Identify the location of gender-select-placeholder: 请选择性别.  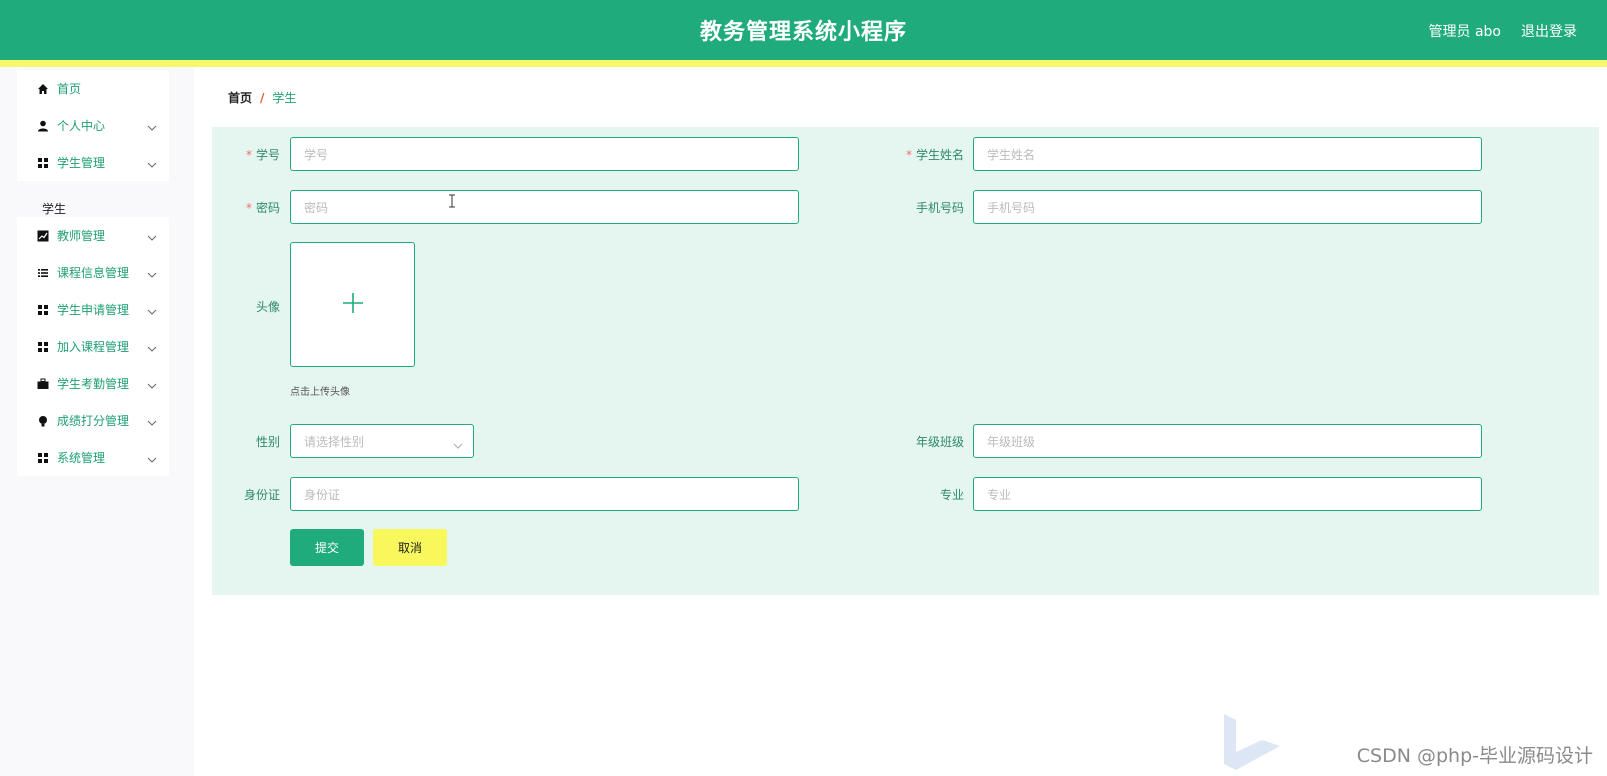
(334, 441).